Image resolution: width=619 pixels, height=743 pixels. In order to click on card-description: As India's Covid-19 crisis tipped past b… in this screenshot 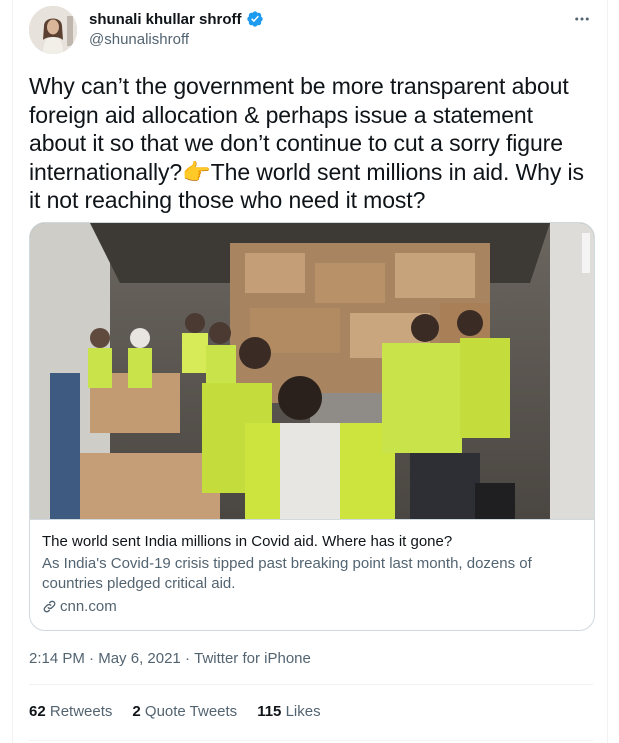, I will do `click(287, 573)`.